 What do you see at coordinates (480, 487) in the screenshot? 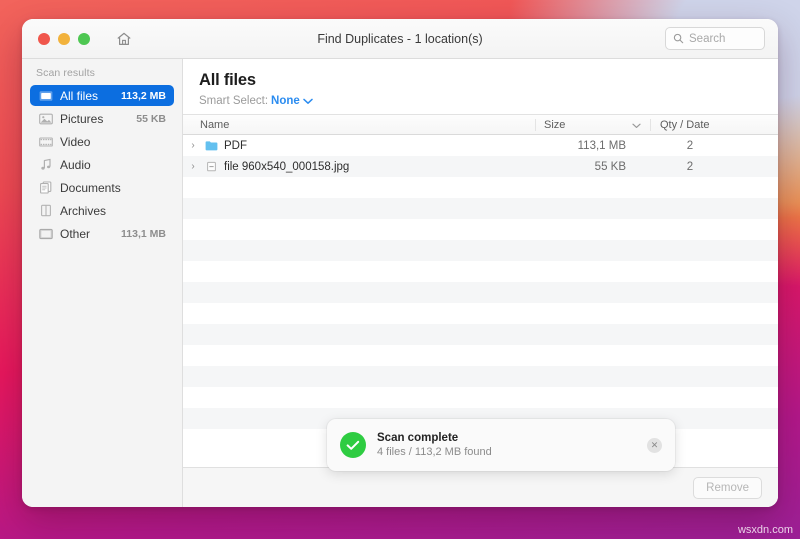
I see `action-footer: Remove` at bounding box center [480, 487].